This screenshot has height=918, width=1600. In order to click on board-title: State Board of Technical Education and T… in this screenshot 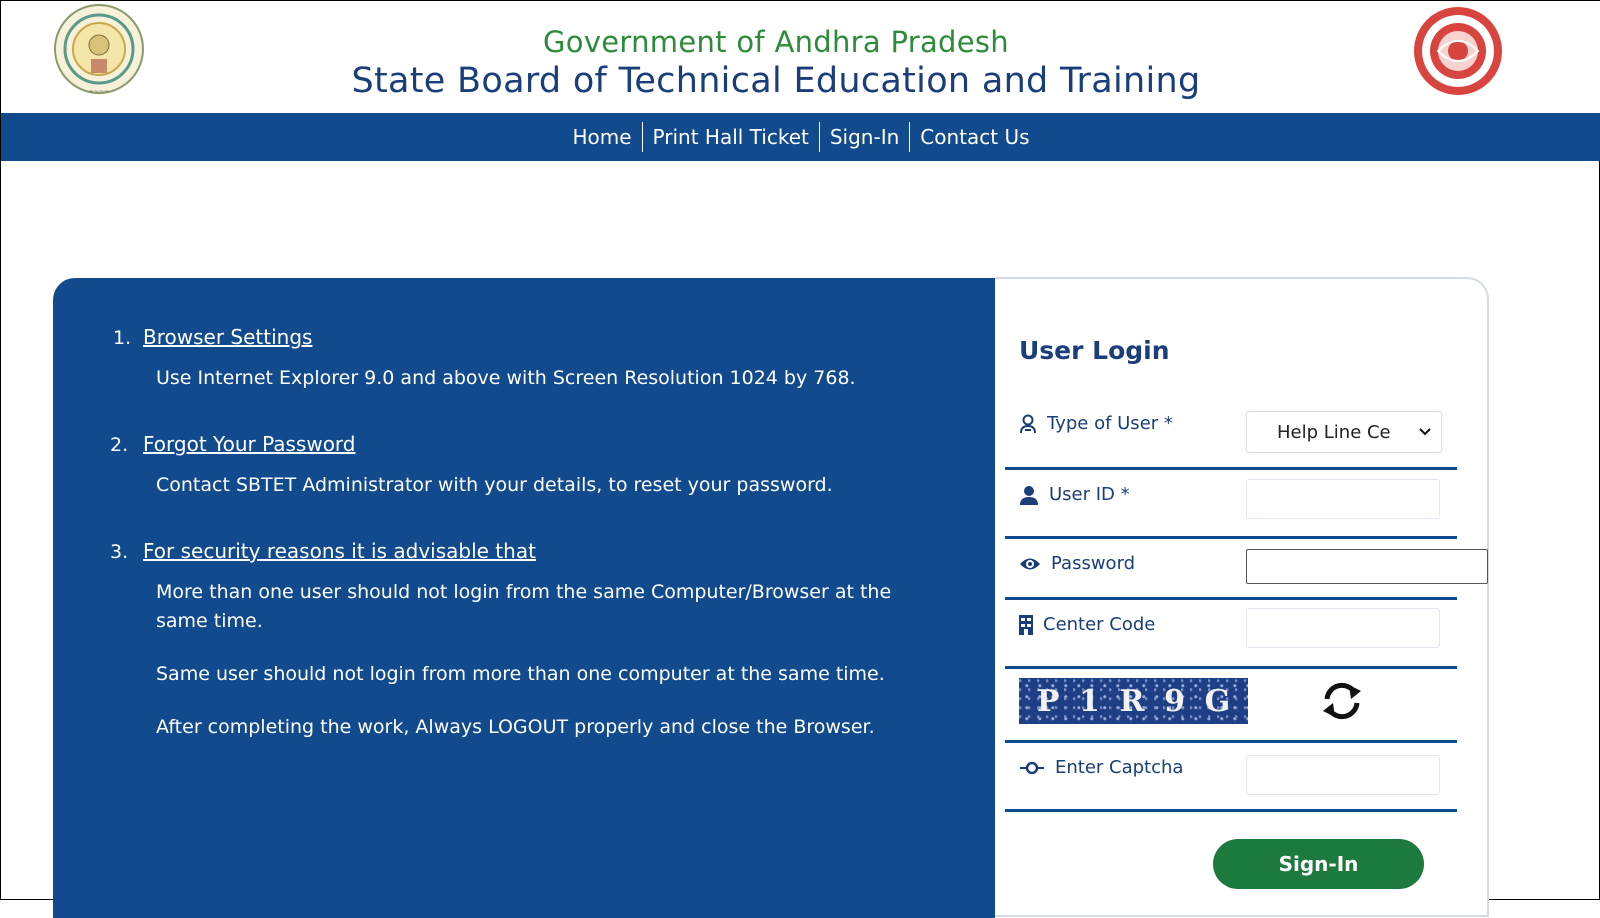, I will do `click(776, 81)`.